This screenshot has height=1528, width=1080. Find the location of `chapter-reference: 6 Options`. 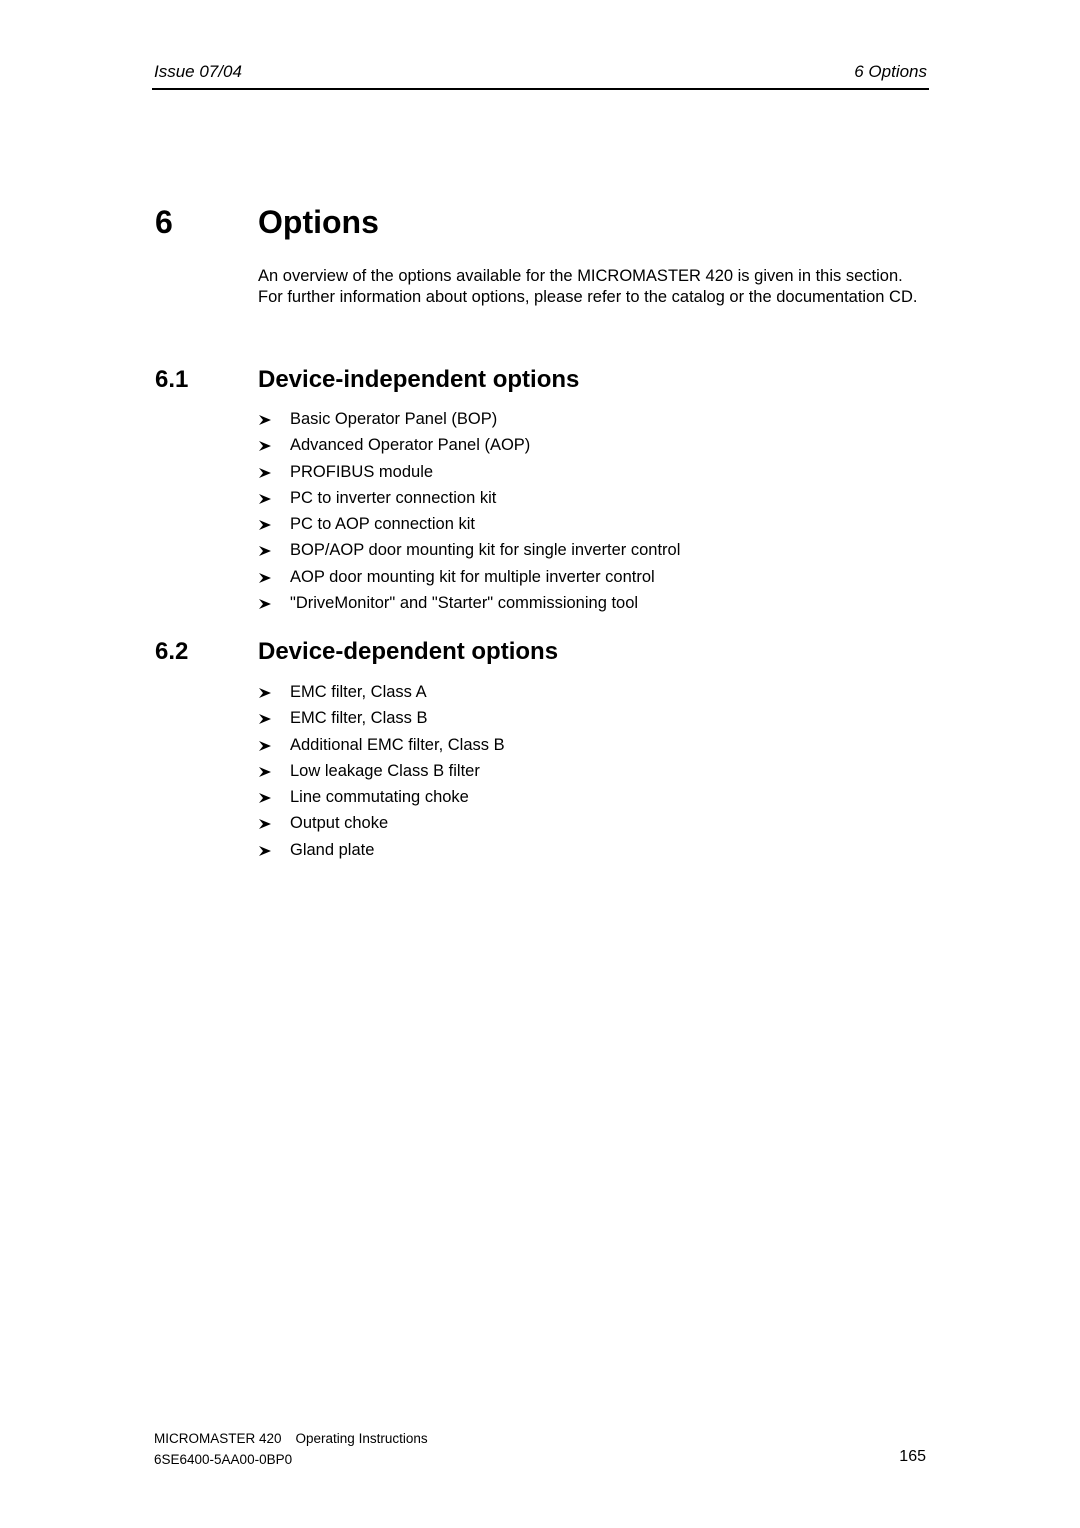

chapter-reference: 6 Options is located at coordinates (890, 71).